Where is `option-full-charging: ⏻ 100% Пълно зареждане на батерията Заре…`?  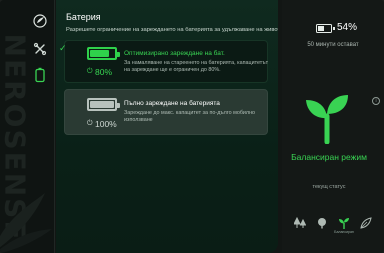 option-full-charging: ⏻ 100% Пълно зареждане на батерията Заре… is located at coordinates (166, 112).